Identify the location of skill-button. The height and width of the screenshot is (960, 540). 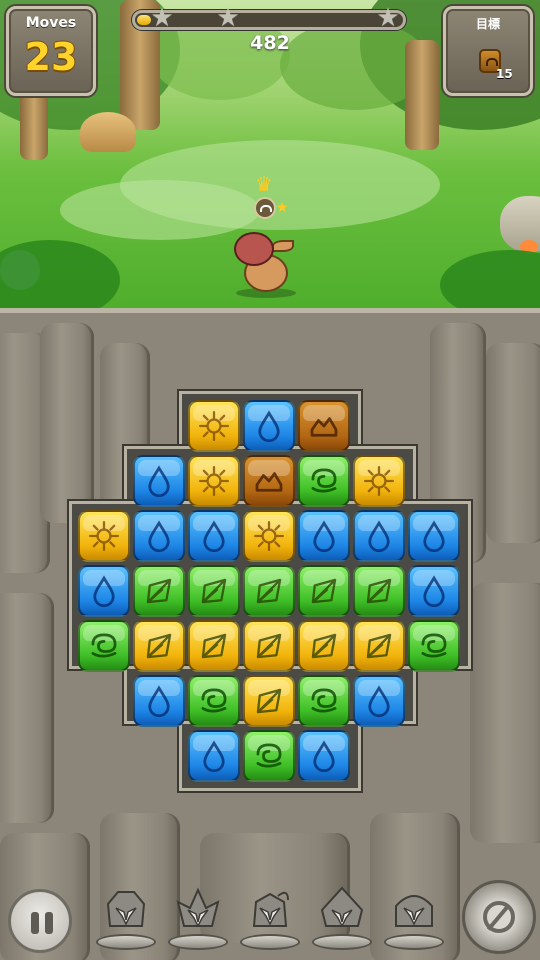
(499, 917).